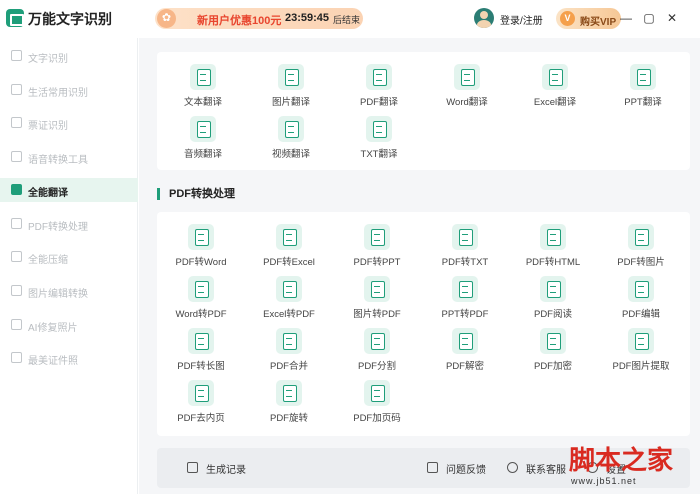 This screenshot has height=494, width=700. Describe the element at coordinates (239, 21) in the screenshot. I see `promo-text: 新用户优惠100元` at that location.